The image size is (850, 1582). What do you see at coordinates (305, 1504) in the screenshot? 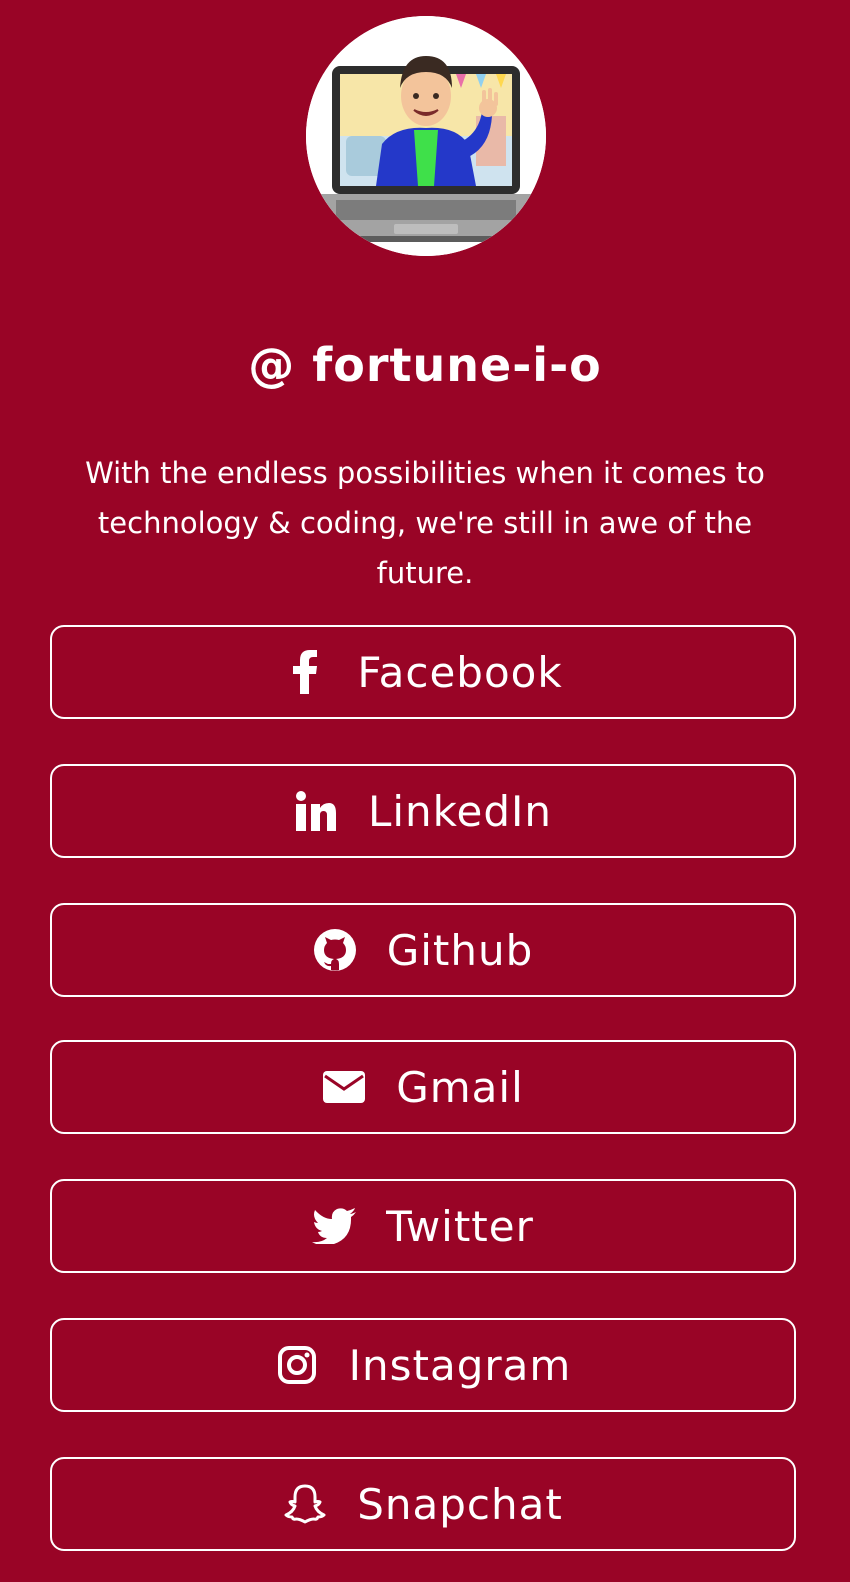
I see `snapchat-icon` at bounding box center [305, 1504].